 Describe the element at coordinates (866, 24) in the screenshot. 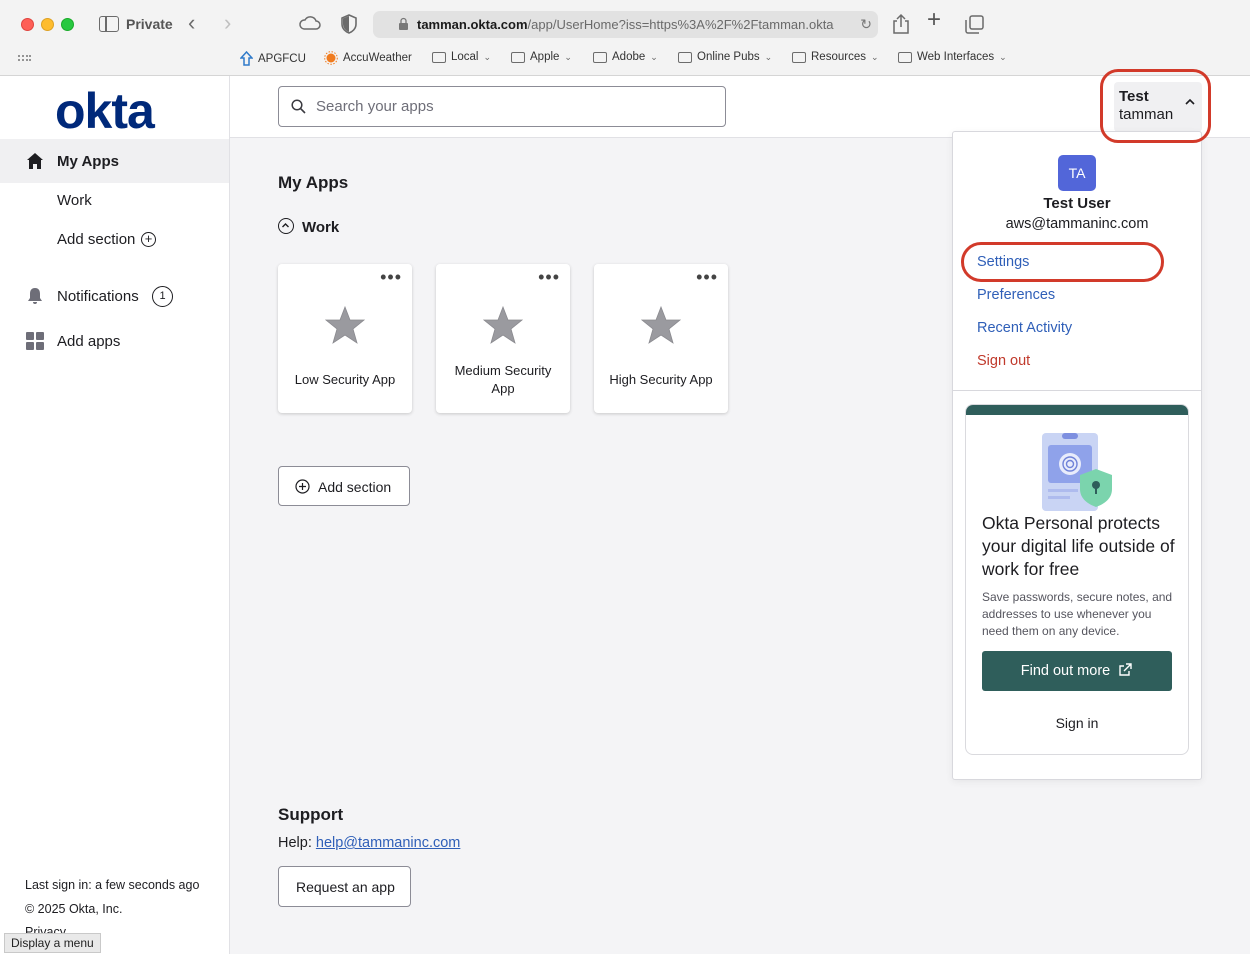

I see `reload-icon: ↻` at that location.